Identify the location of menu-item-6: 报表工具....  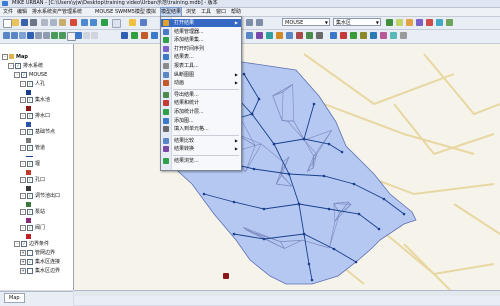
(201, 66).